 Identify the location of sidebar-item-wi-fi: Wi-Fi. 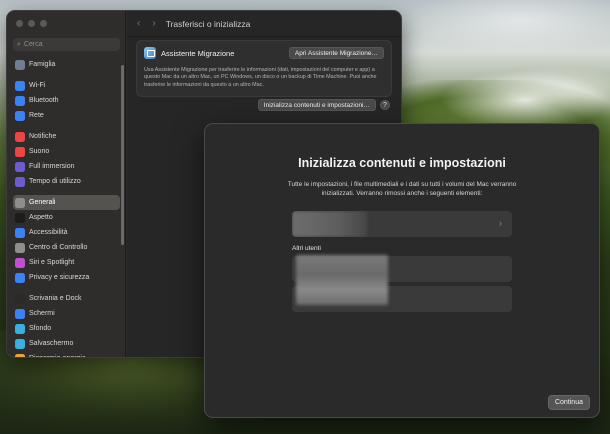
(66, 85).